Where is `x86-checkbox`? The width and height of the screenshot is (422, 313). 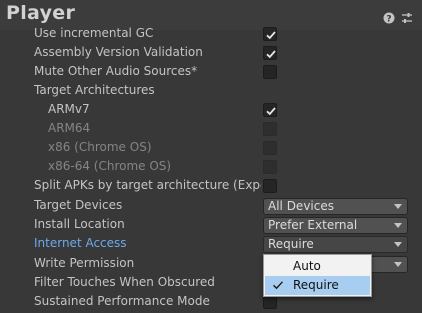
x86-checkbox is located at coordinates (270, 148).